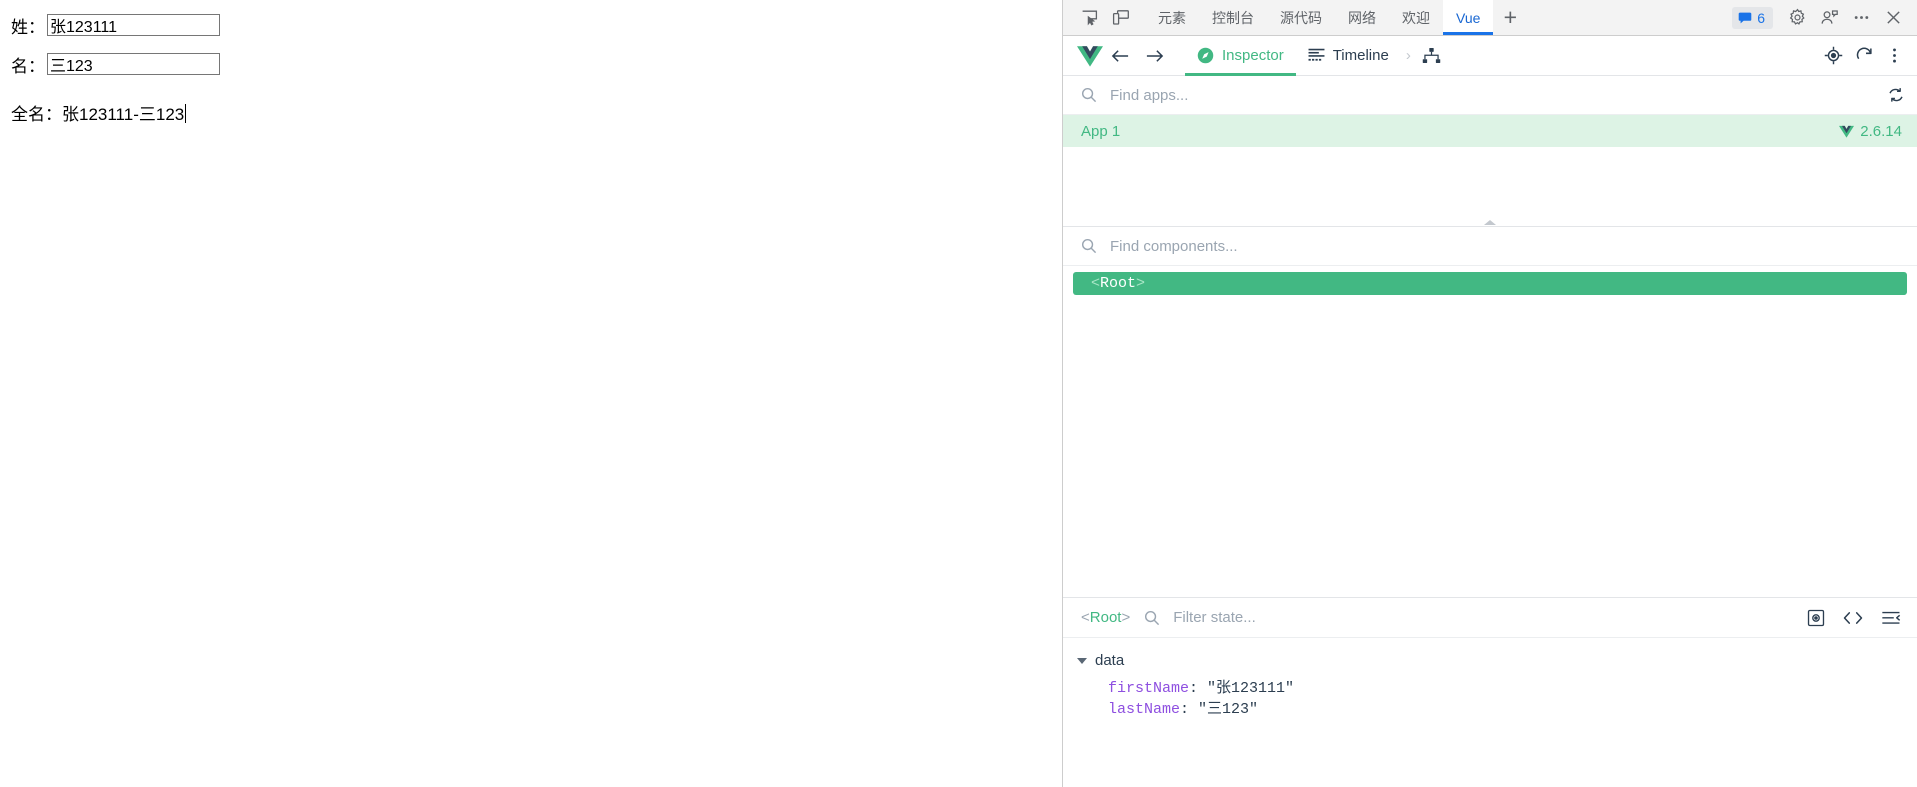 This screenshot has height=787, width=1917. Describe the element at coordinates (1408, 55) in the screenshot. I see `chevron-right-icon: ›` at that location.